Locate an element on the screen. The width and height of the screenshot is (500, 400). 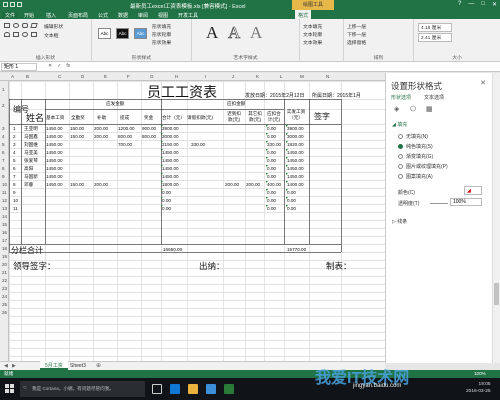
cell-name: 马国新 is located at coordinates (31, 177).